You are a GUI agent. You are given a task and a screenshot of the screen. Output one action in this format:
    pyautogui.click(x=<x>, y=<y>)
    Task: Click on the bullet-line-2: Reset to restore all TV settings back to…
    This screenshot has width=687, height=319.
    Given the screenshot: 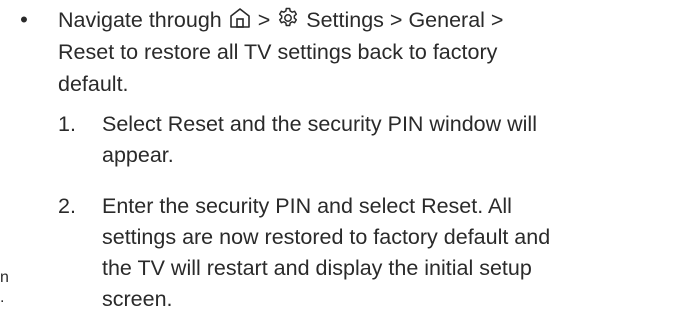 What is the action you would take?
    pyautogui.click(x=278, y=52)
    